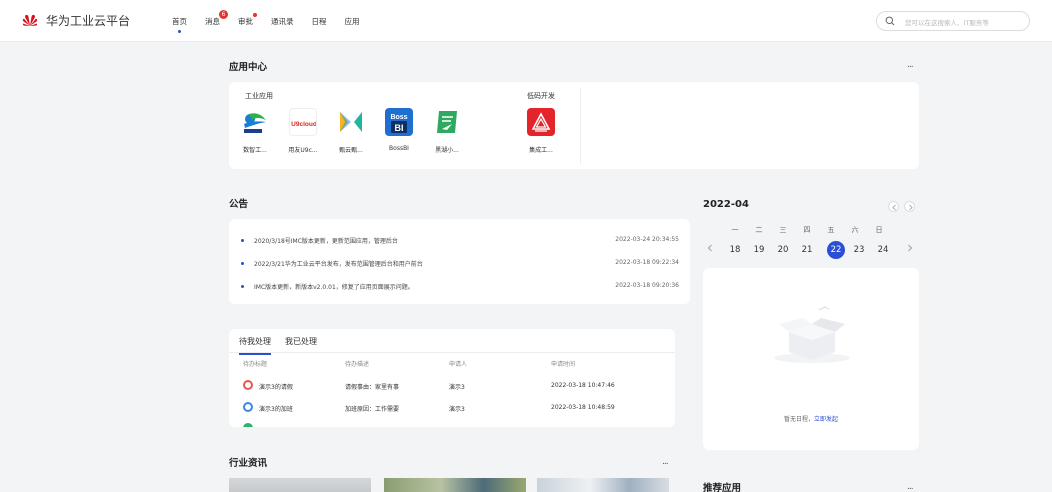 Image resolution: width=1052 pixels, height=492 pixels. What do you see at coordinates (647, 285) in the screenshot?
I see `announcement-time: 2022-03-18 09:20:36` at bounding box center [647, 285].